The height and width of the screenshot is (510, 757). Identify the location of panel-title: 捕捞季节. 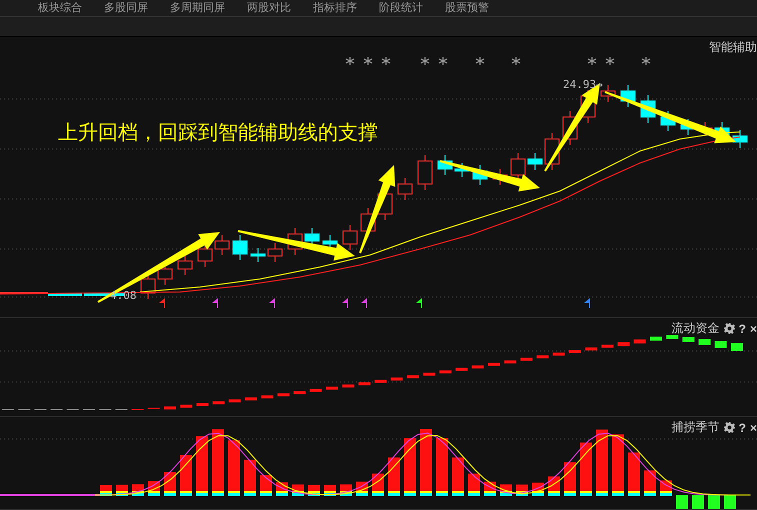
(696, 427).